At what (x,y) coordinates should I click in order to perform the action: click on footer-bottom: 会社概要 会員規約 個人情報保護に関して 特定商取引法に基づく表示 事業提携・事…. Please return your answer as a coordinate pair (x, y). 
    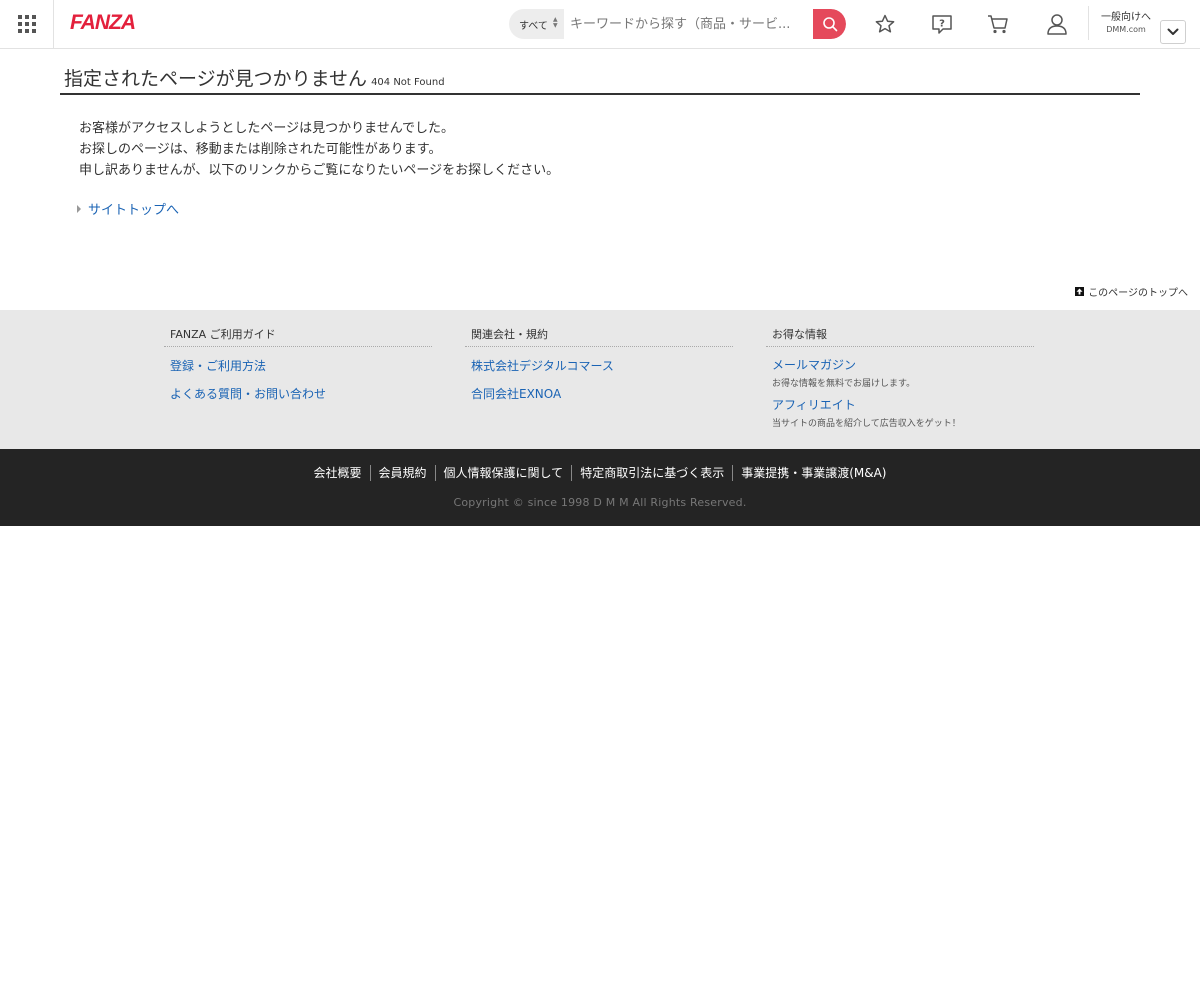
    Looking at the image, I should click on (600, 487).